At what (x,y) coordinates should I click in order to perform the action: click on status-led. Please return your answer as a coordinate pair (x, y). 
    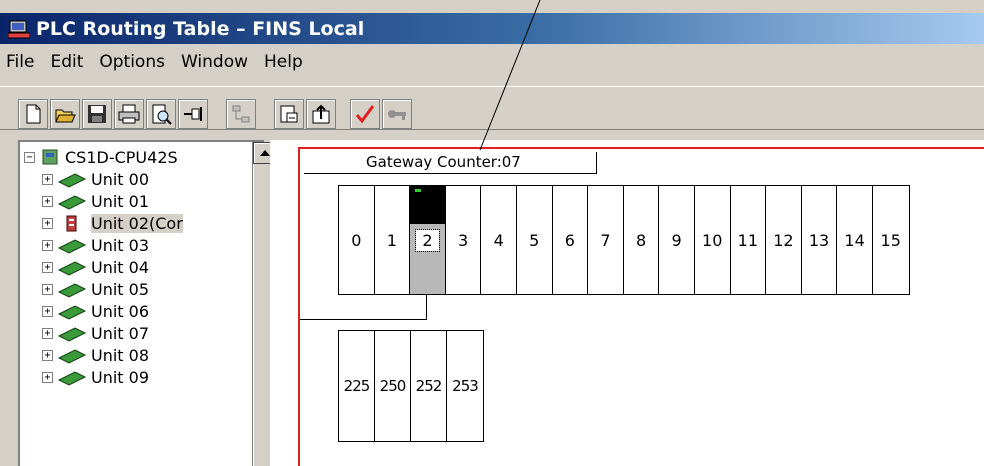
    Looking at the image, I should click on (418, 190).